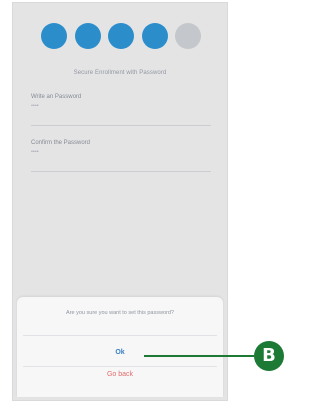  I want to click on callout-line, so click(199, 356).